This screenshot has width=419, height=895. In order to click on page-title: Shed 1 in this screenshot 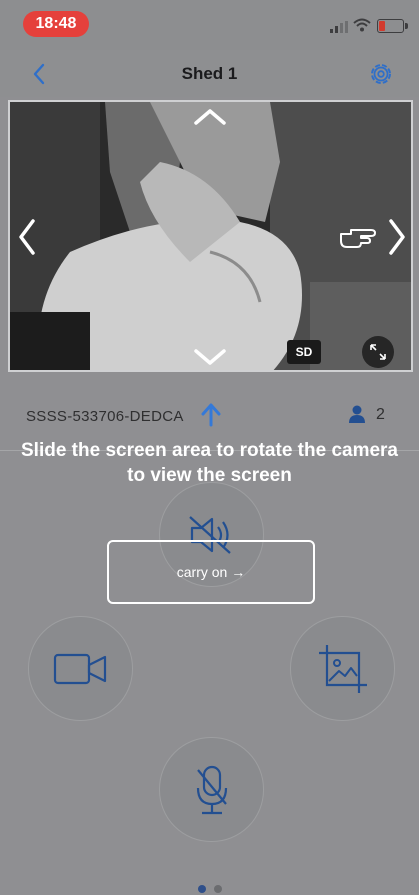, I will do `click(209, 73)`.